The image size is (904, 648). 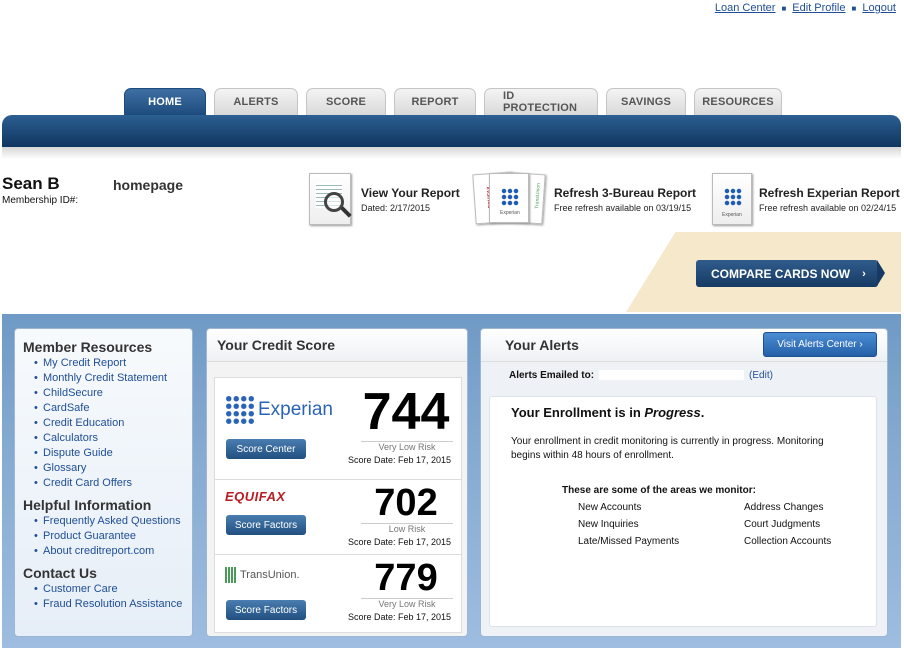 What do you see at coordinates (113, 438) in the screenshot?
I see `link-calculators: Calculators` at bounding box center [113, 438].